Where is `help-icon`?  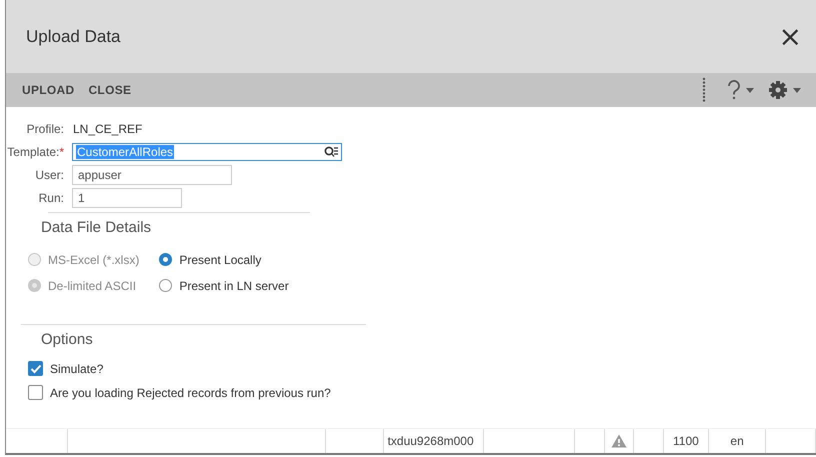 help-icon is located at coordinates (741, 90).